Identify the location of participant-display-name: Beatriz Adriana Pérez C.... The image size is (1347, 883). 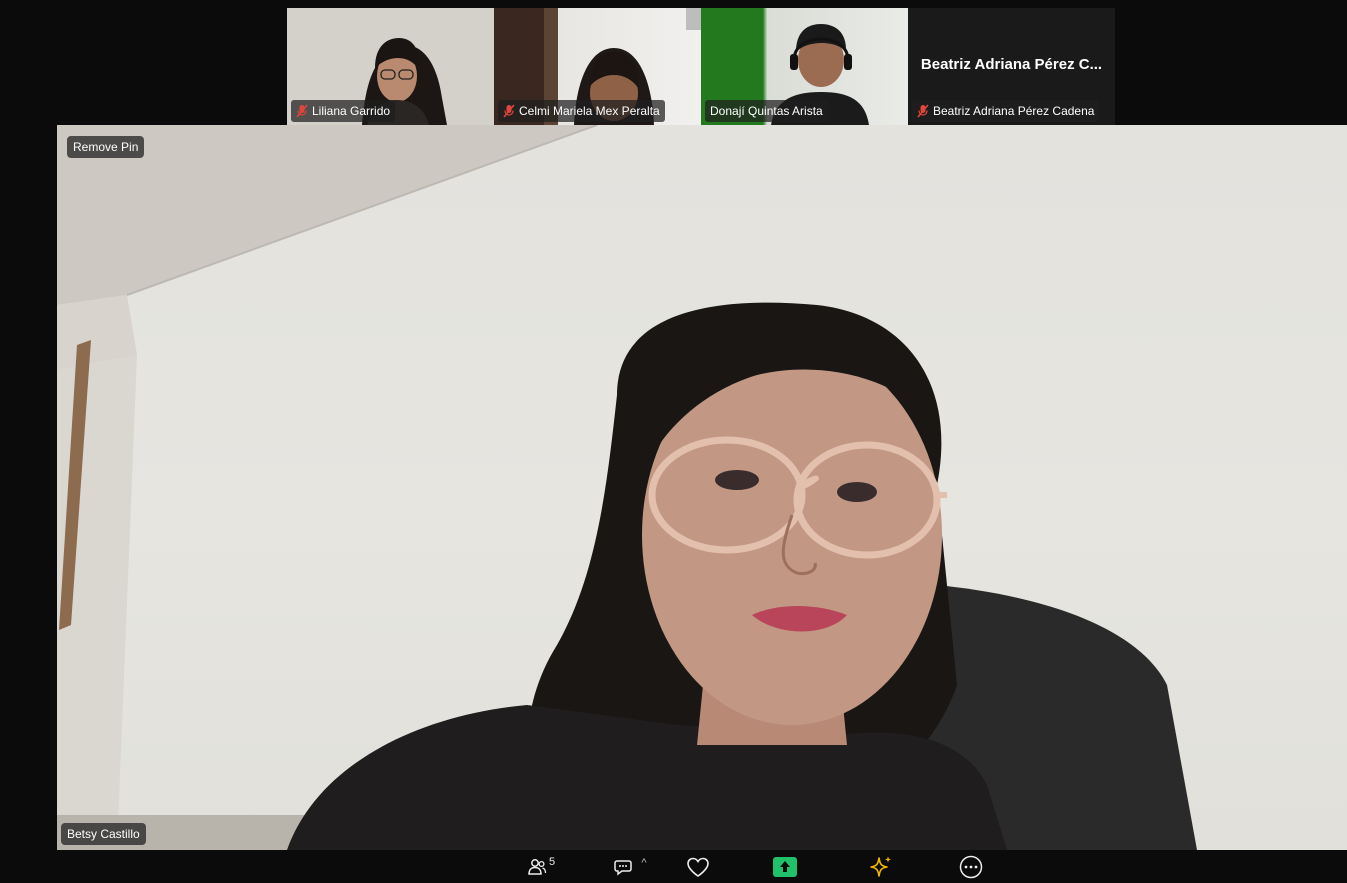
(1011, 64).